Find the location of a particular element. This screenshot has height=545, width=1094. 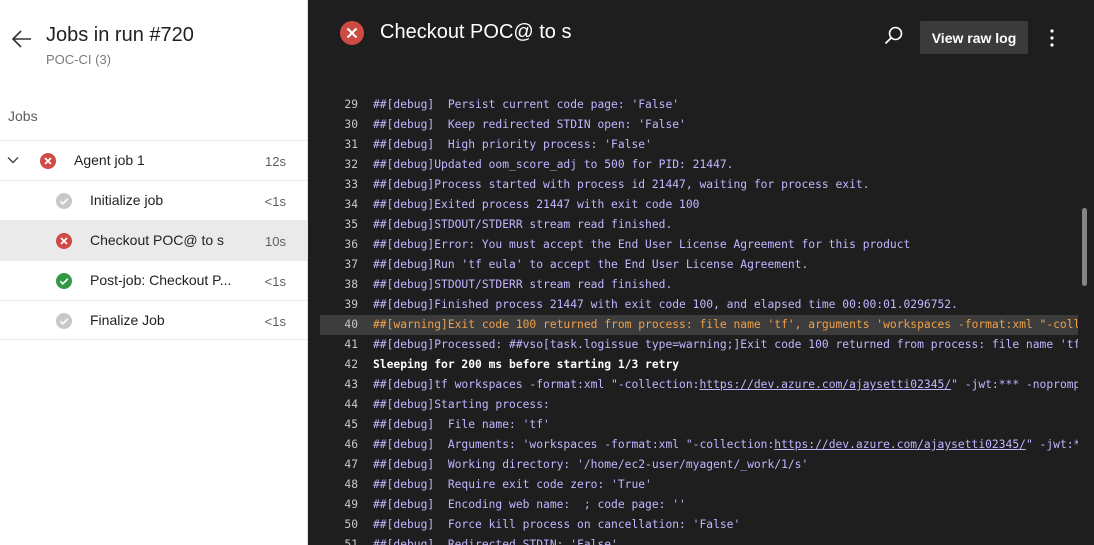

log-text: ##[debug] File name: 'tf' is located at coordinates (461, 424).